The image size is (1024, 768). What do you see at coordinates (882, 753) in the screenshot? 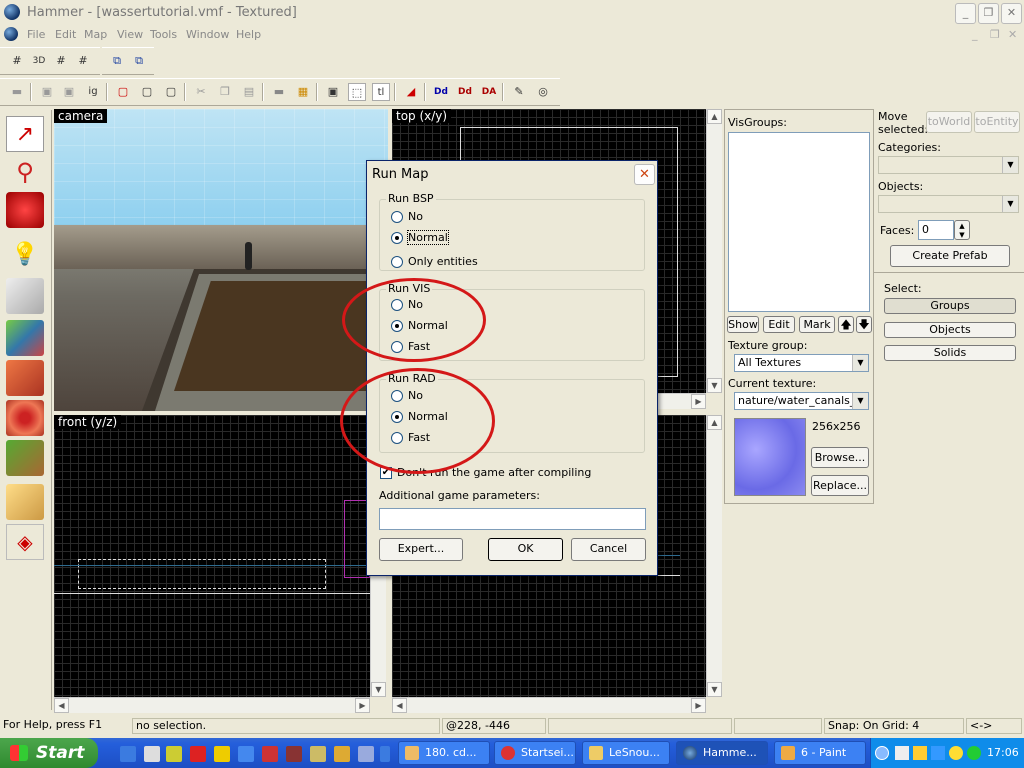
I see `tray-expand-icon` at bounding box center [882, 753].